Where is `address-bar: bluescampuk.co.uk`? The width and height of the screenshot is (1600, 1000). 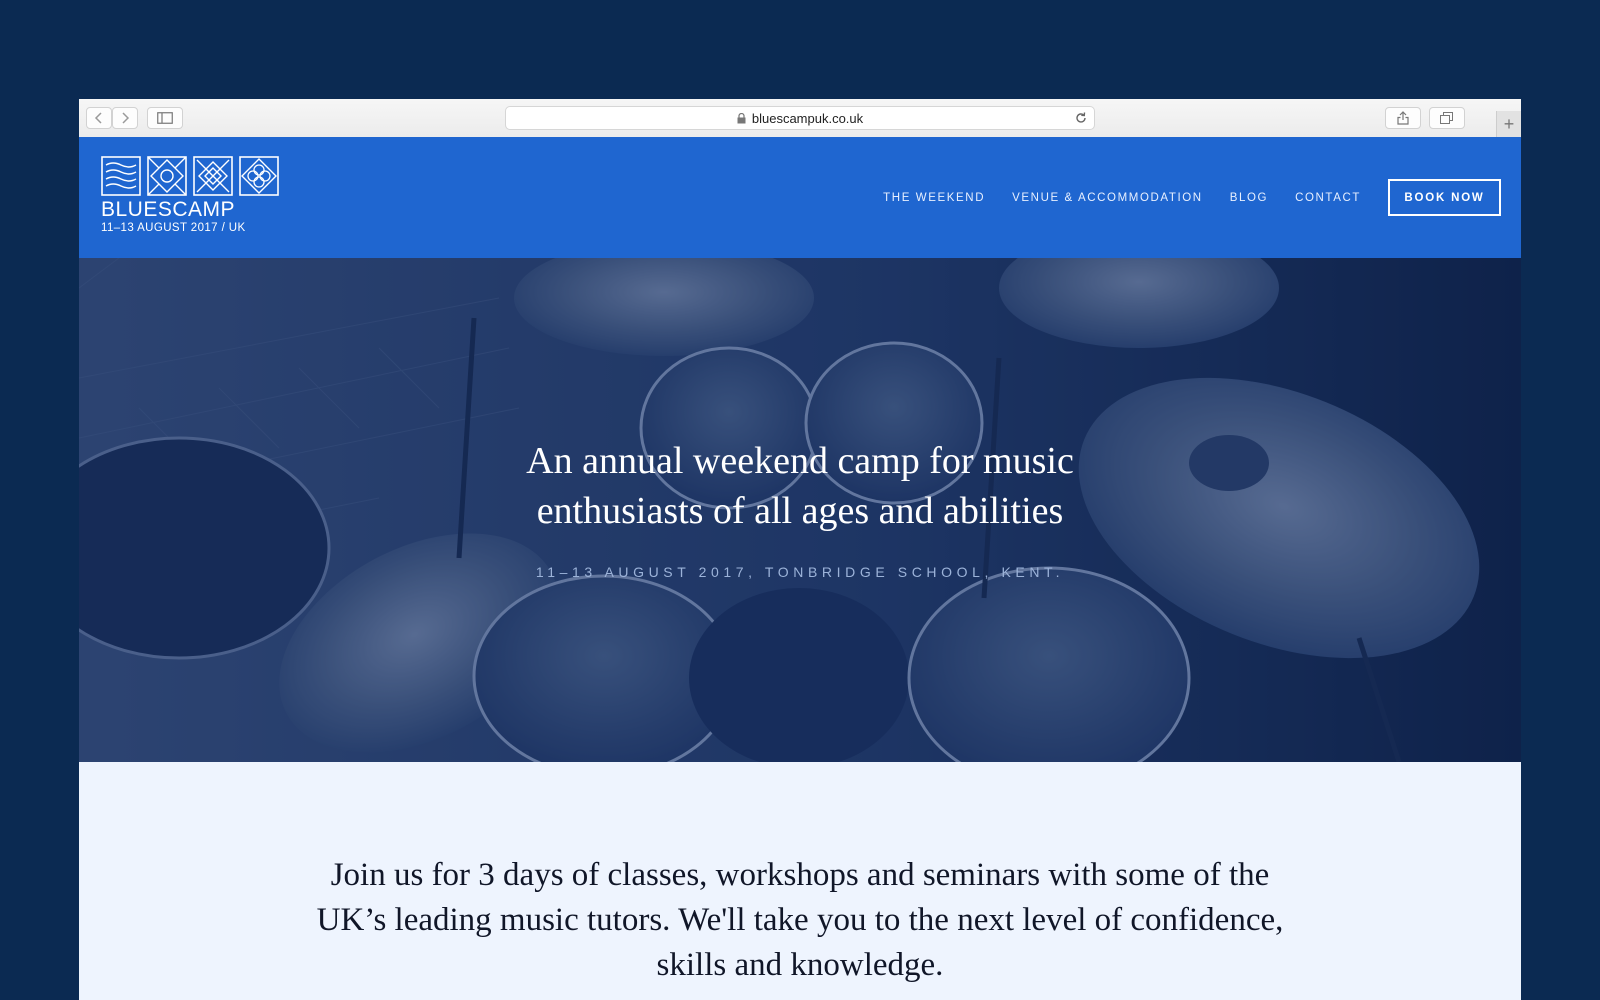 address-bar: bluescampuk.co.uk is located at coordinates (800, 118).